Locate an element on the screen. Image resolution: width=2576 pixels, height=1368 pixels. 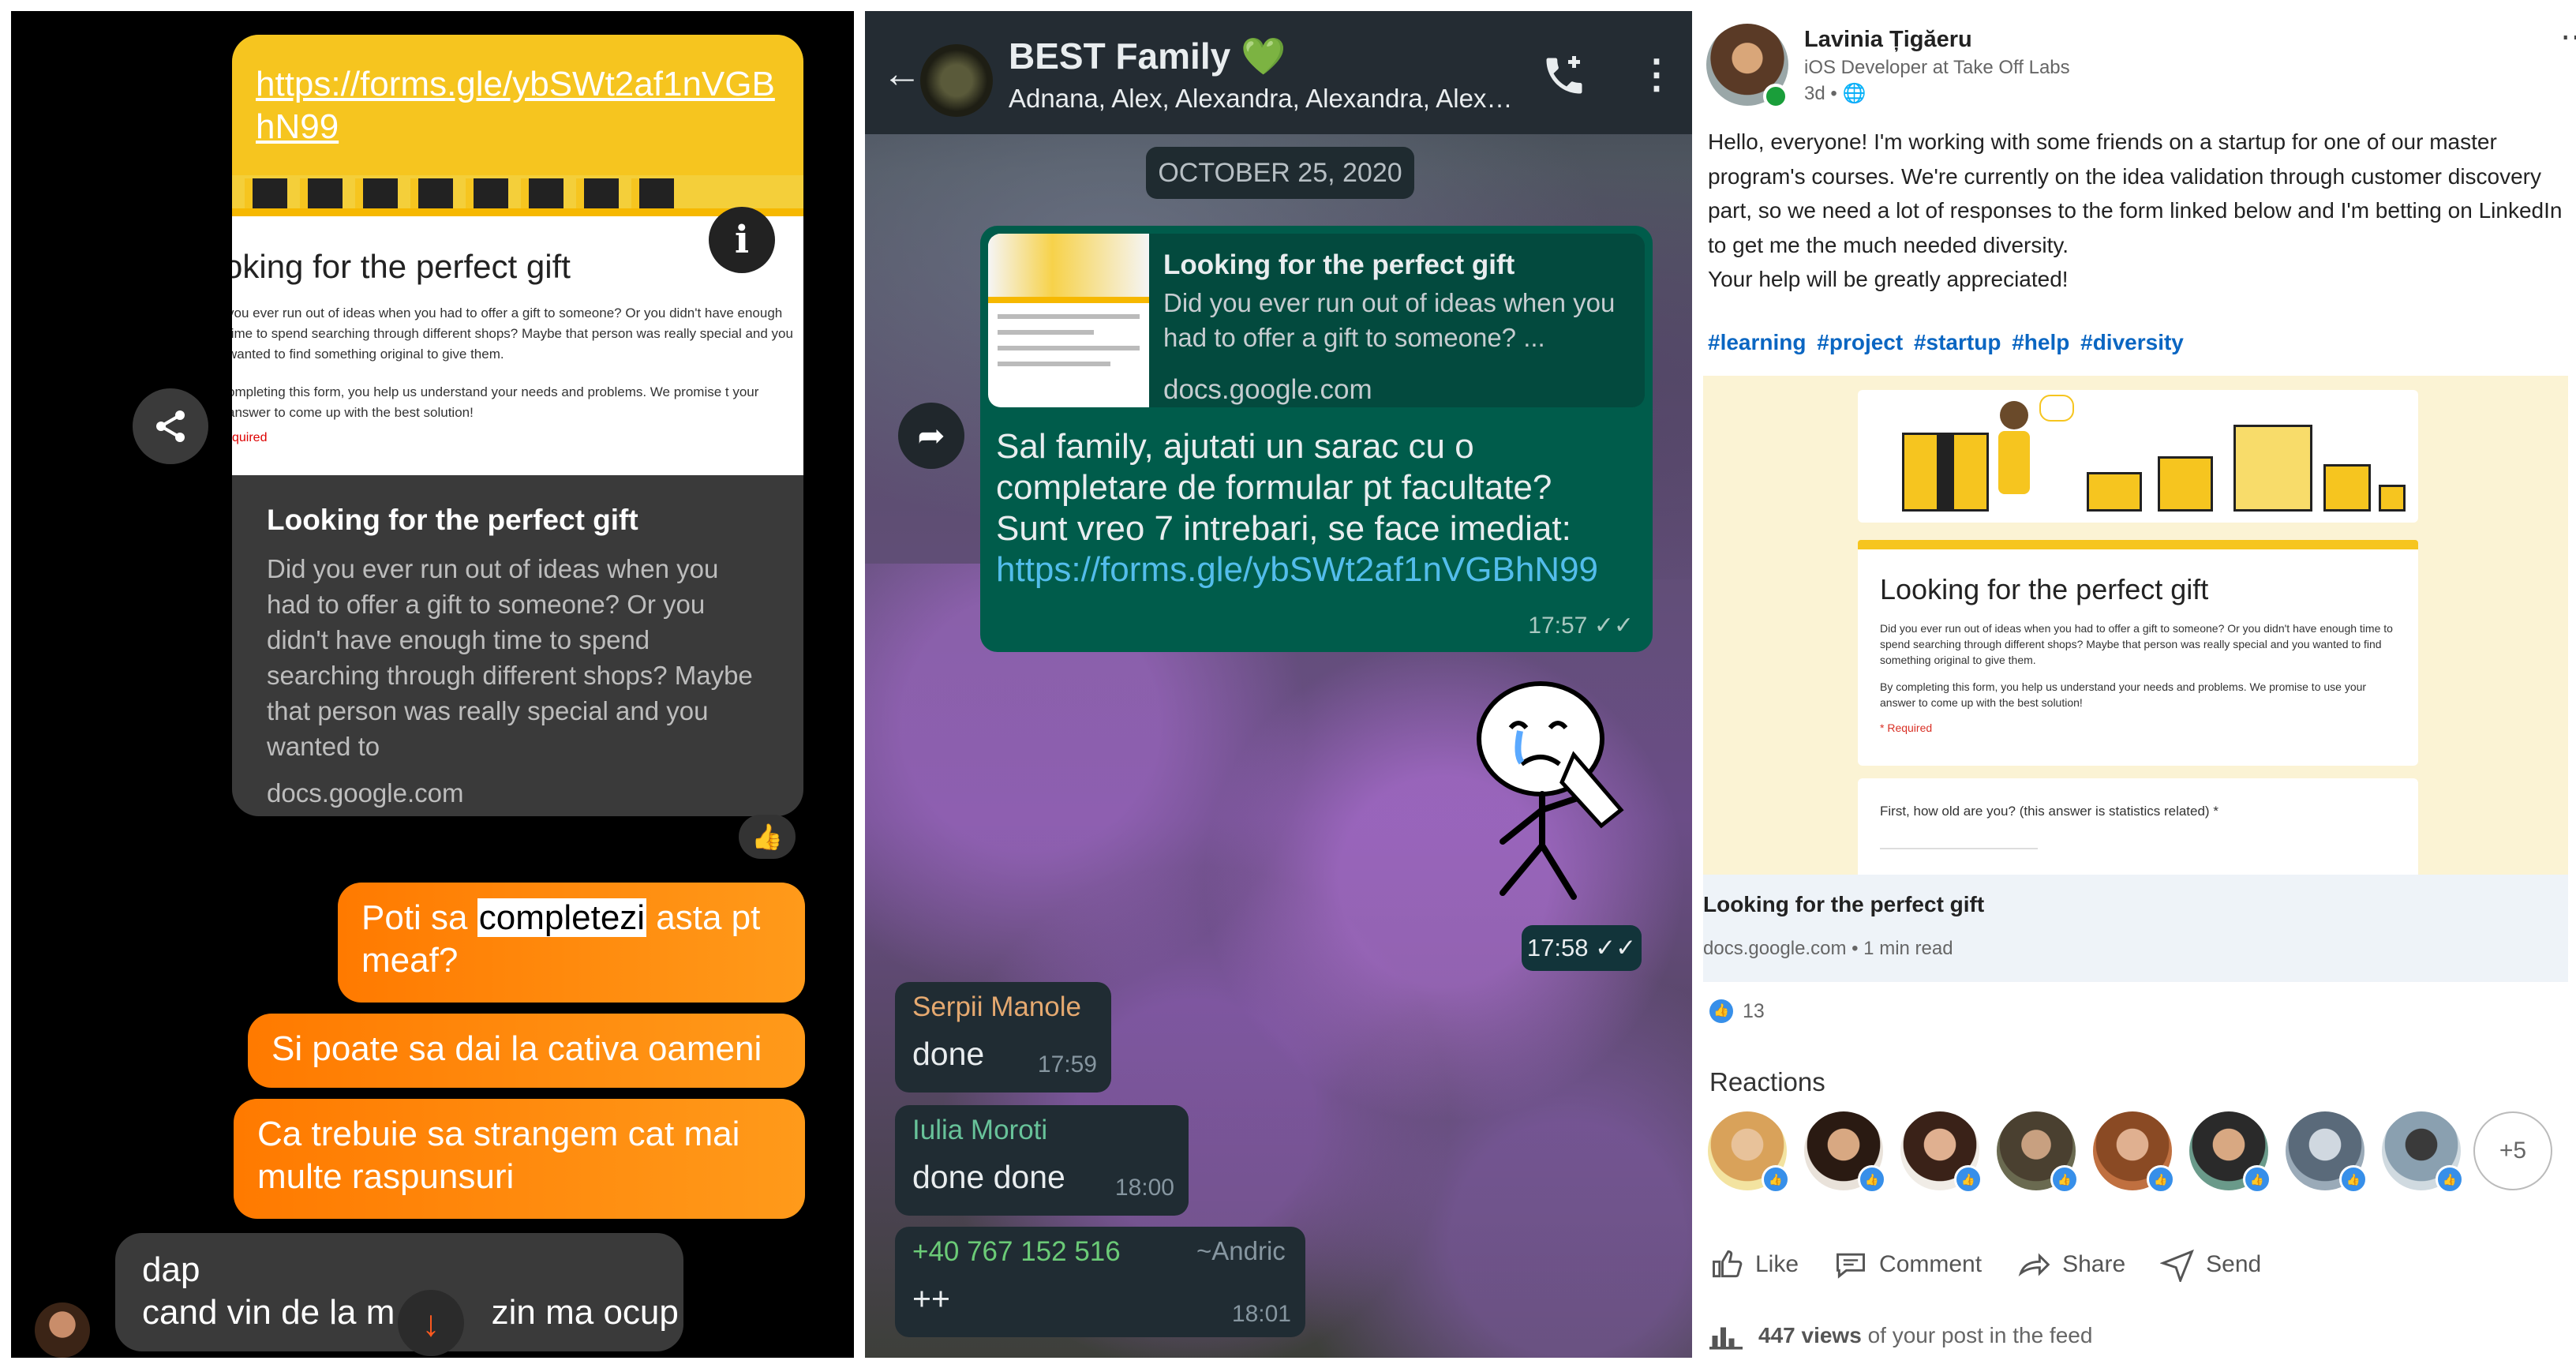
online-status-dot is located at coordinates (1775, 96).